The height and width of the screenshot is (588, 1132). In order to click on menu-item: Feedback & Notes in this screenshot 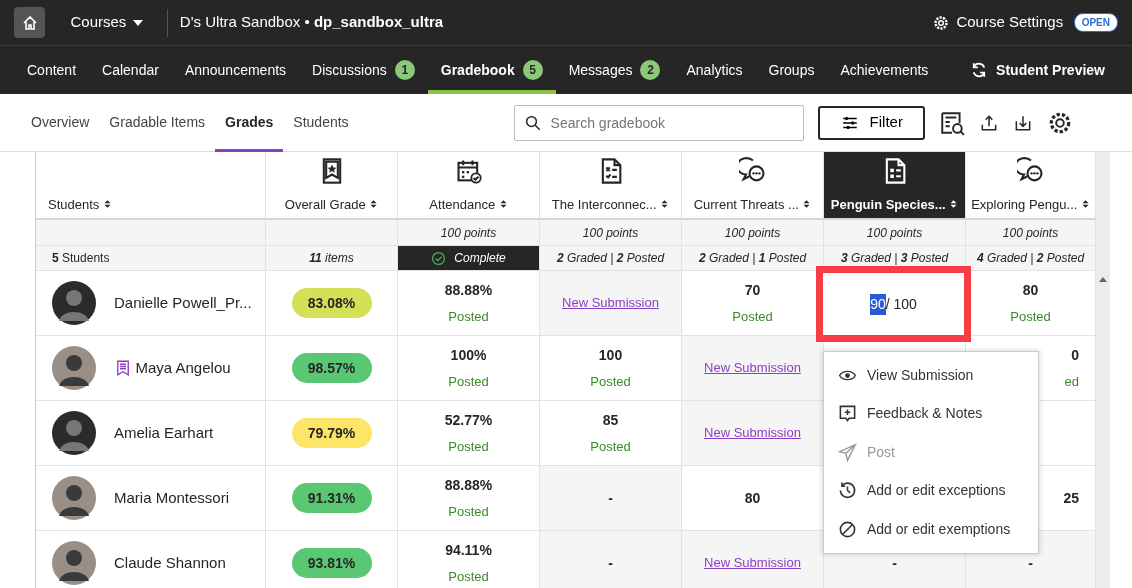, I will do `click(931, 413)`.